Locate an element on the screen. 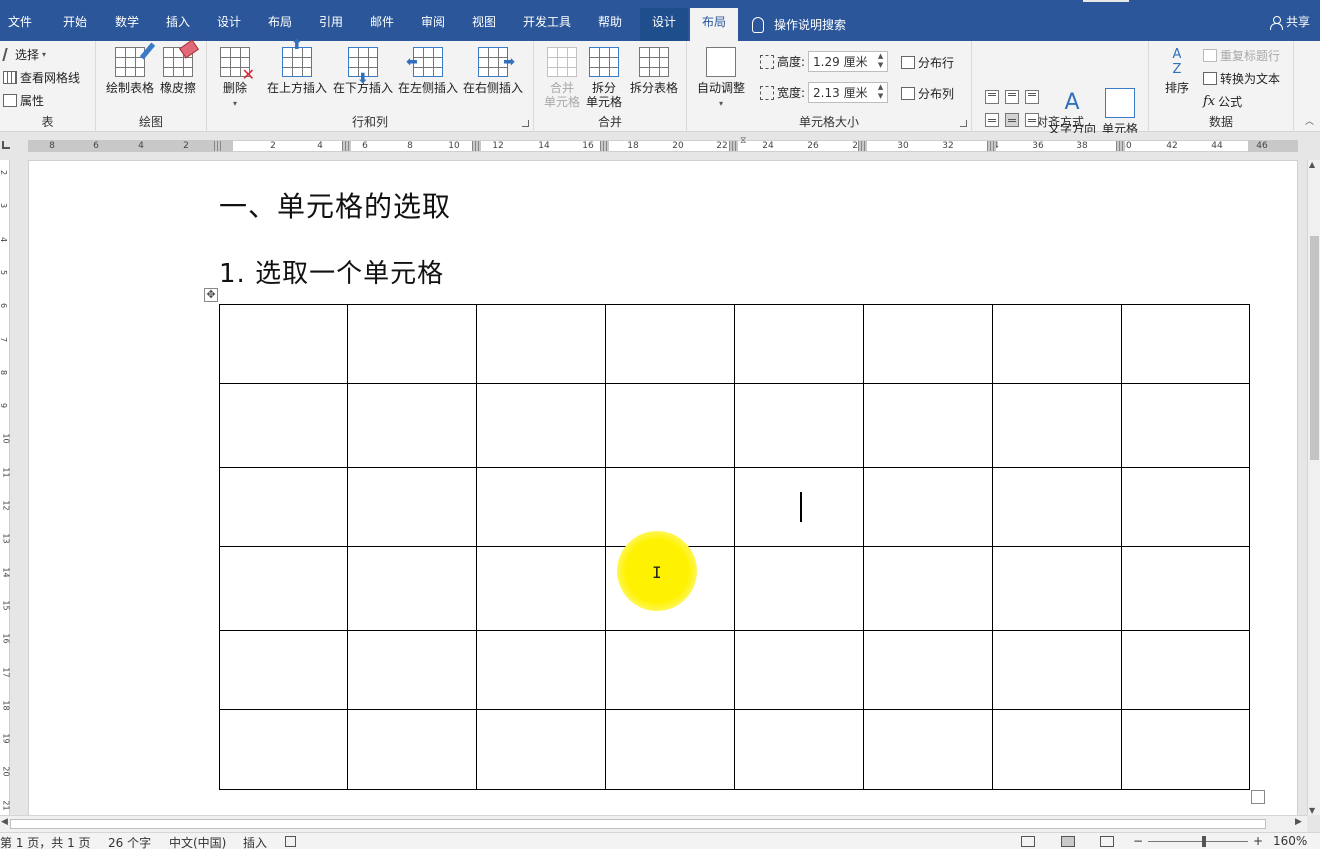  merge-cells-button: 合并 单元格 is located at coordinates (562, 78).